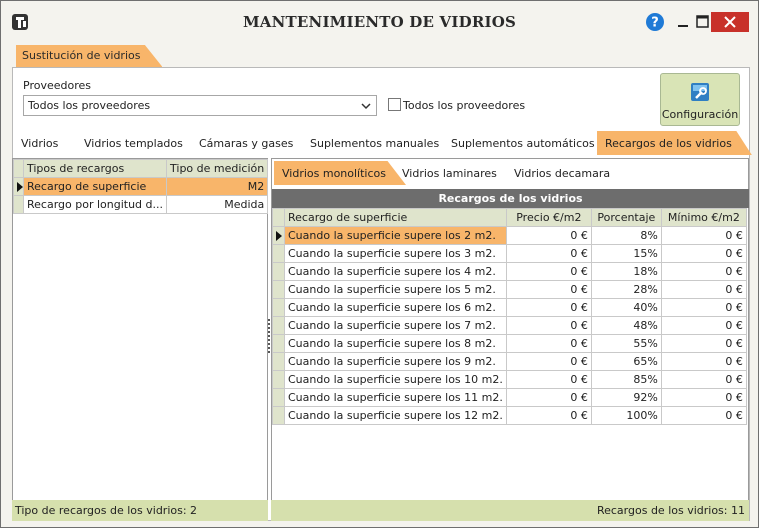  I want to click on table-cell: 100%, so click(626, 415).